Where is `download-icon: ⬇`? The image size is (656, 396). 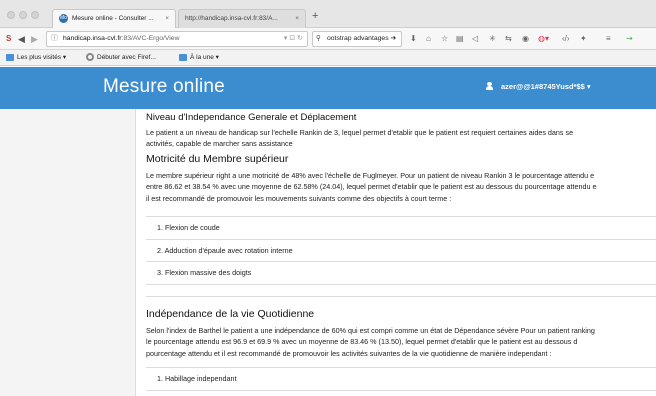
download-icon: ⬇ is located at coordinates (413, 39).